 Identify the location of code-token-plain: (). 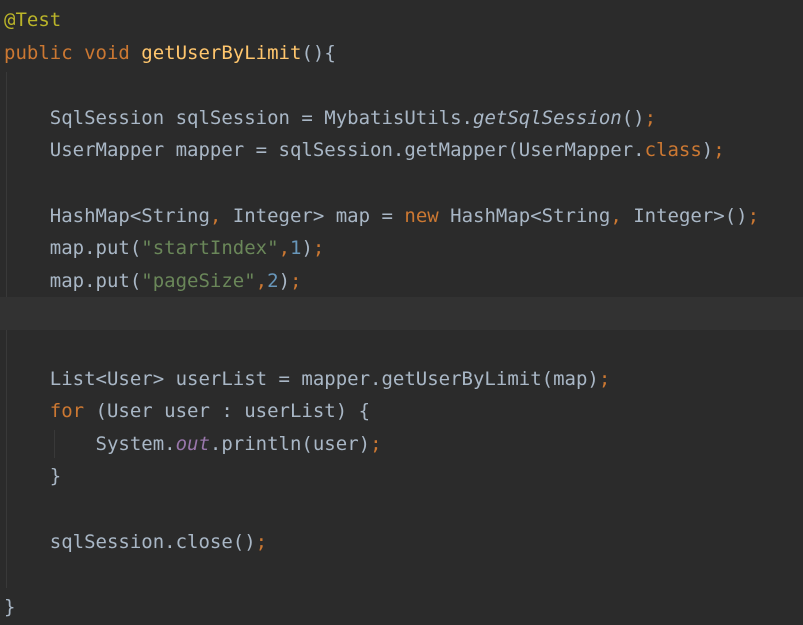
(633, 117).